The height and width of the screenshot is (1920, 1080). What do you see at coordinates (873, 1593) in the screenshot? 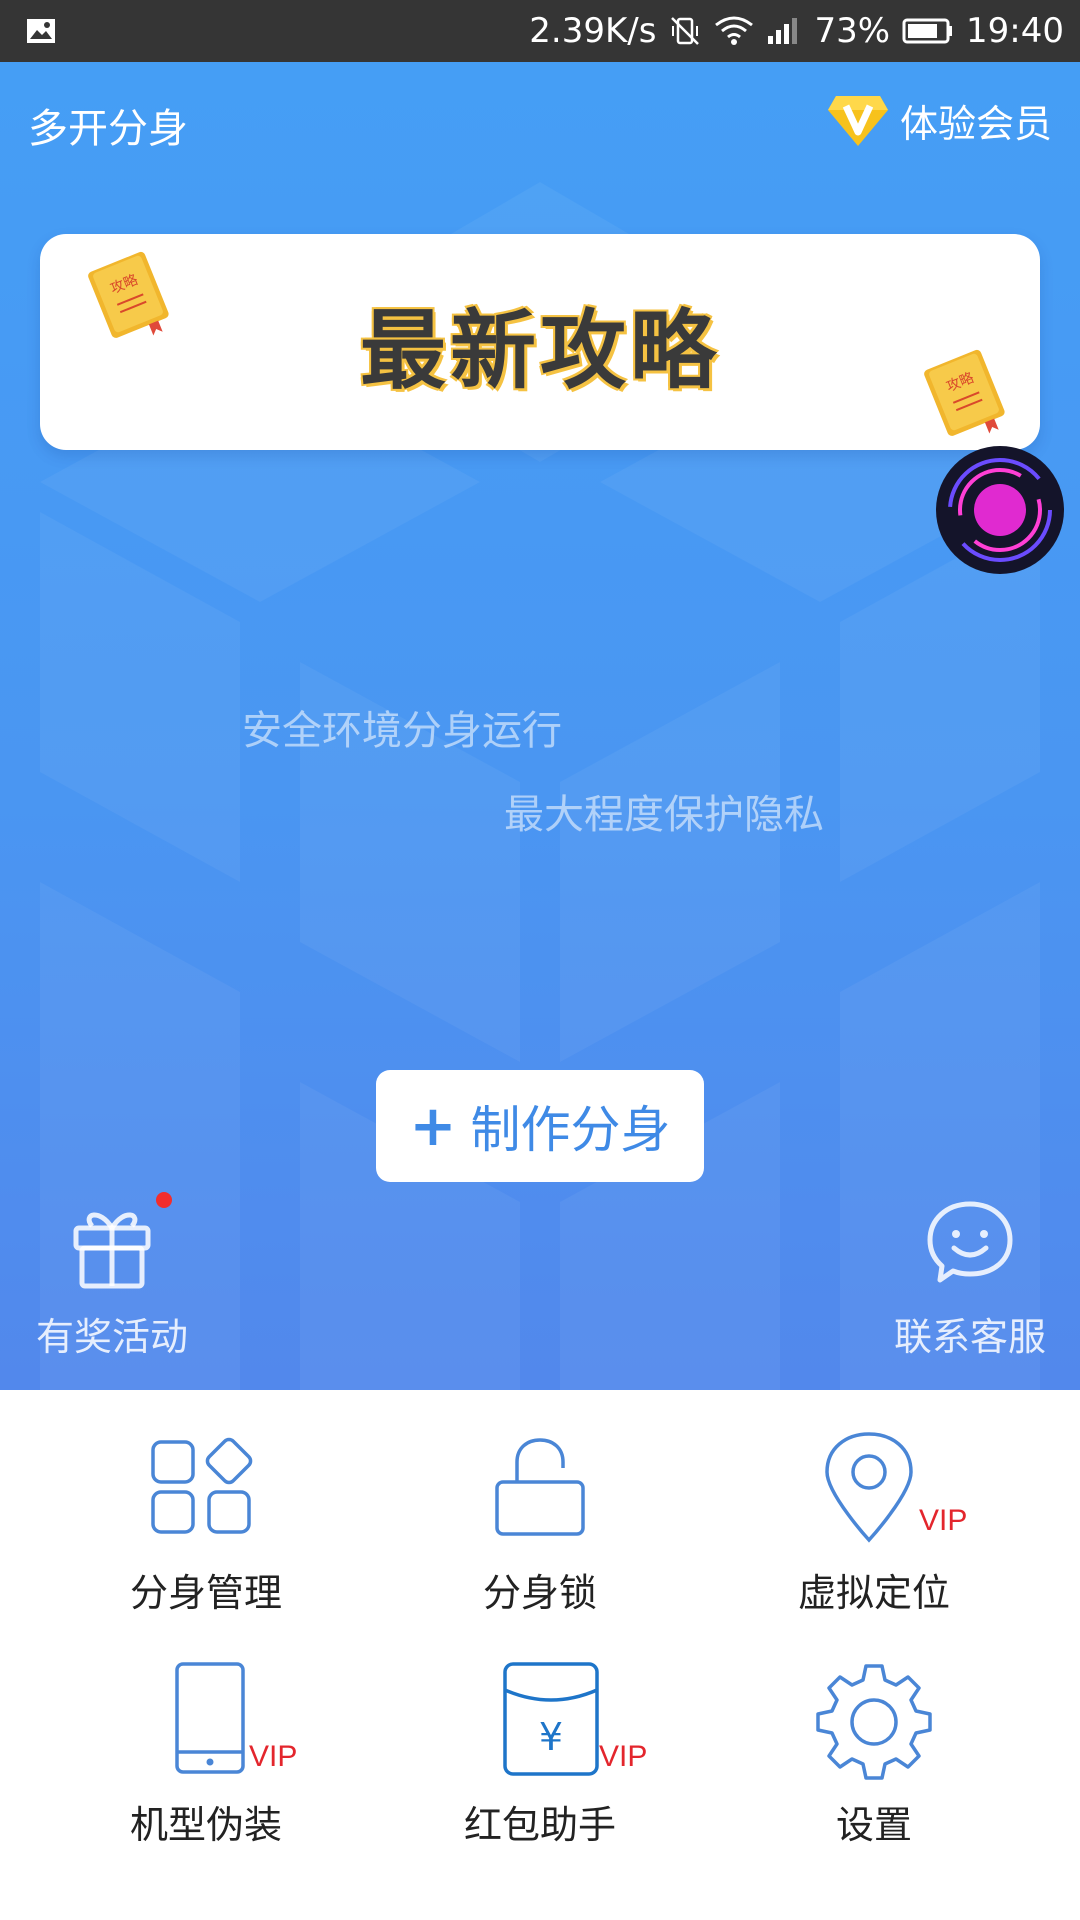
I see `feature-label: 虚拟定位` at bounding box center [873, 1593].